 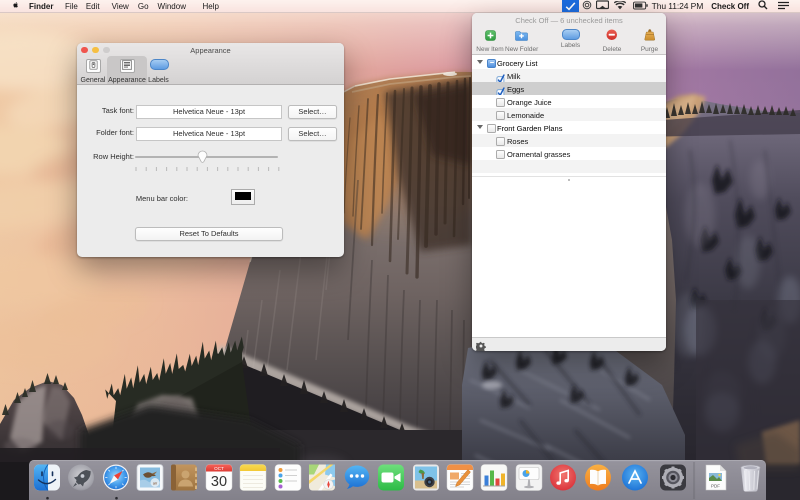 I want to click on svg-text: air, so click(x=155, y=482).